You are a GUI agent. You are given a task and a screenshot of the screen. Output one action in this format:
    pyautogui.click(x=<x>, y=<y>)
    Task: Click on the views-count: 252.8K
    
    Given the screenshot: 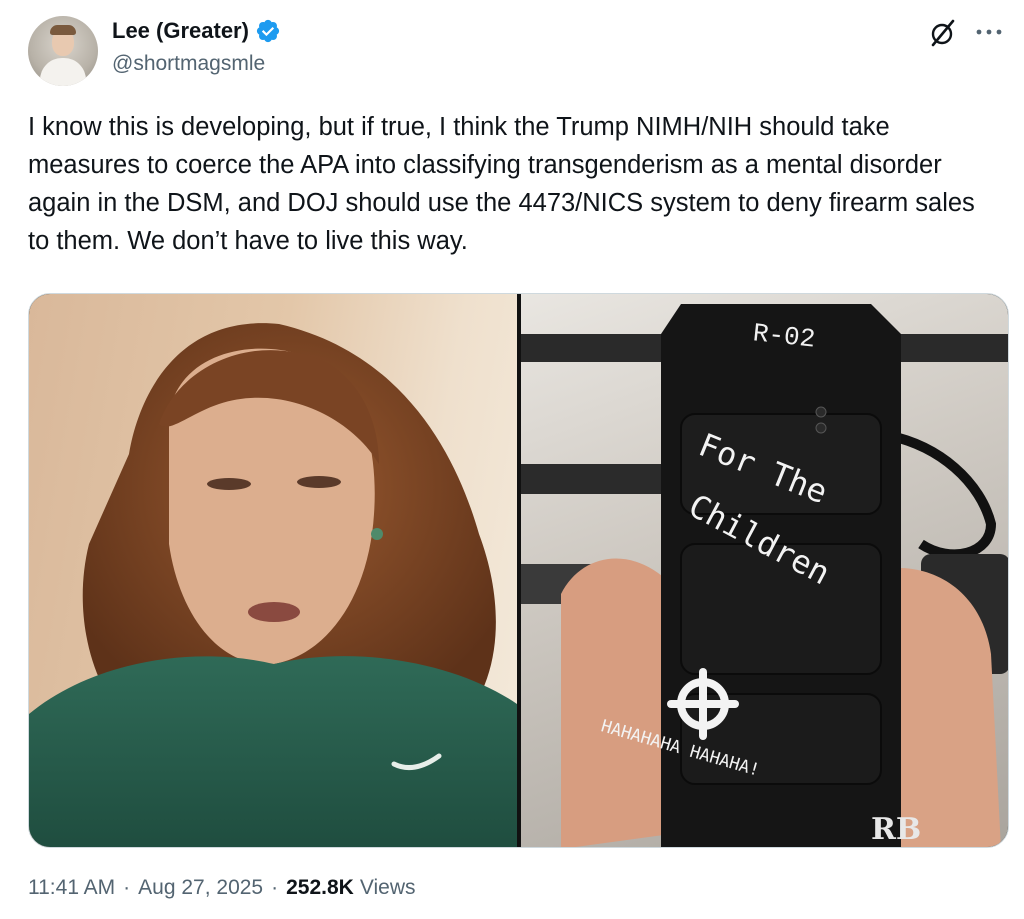 What is the action you would take?
    pyautogui.click(x=320, y=888)
    